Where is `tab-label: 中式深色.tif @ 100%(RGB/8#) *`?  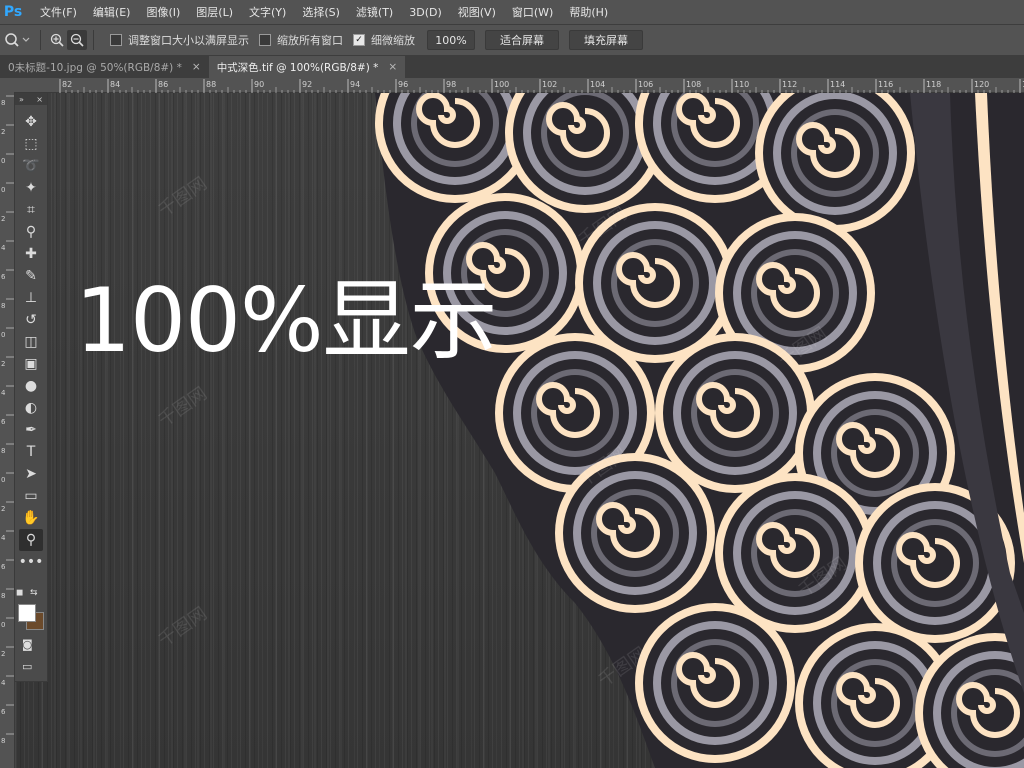 tab-label: 中式深色.tif @ 100%(RGB/8#) * is located at coordinates (297, 67).